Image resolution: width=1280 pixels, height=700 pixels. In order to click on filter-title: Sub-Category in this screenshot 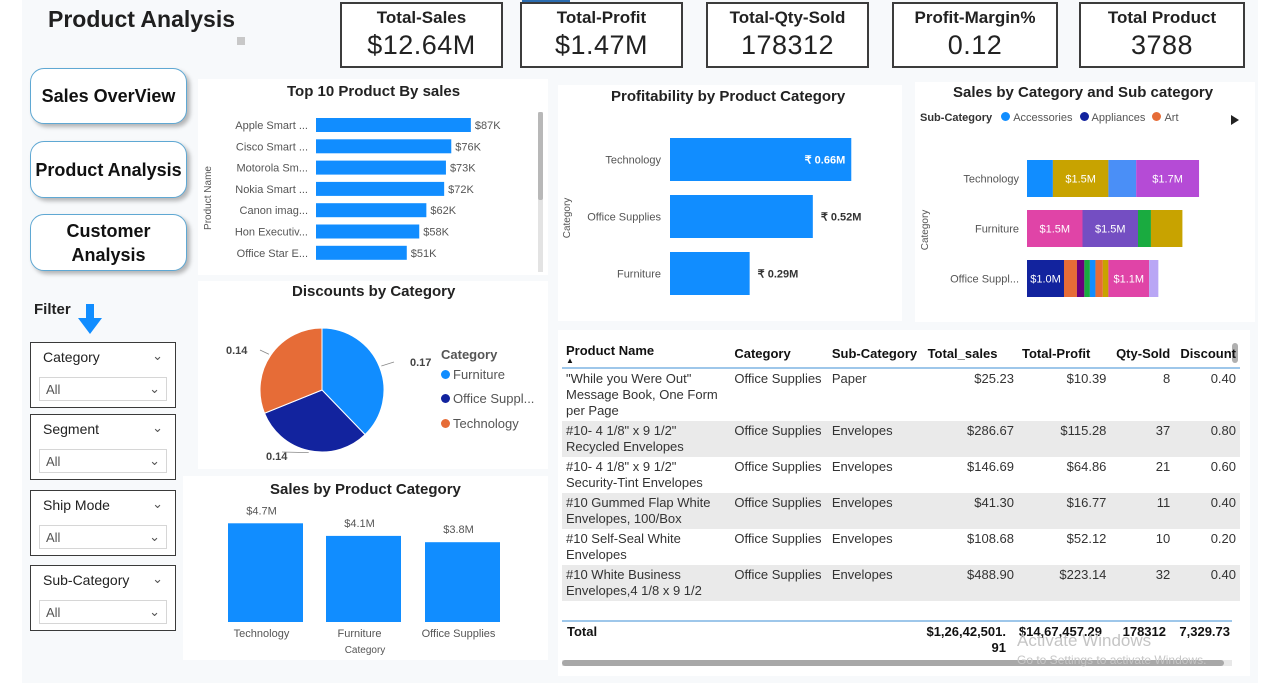, I will do `click(86, 580)`.